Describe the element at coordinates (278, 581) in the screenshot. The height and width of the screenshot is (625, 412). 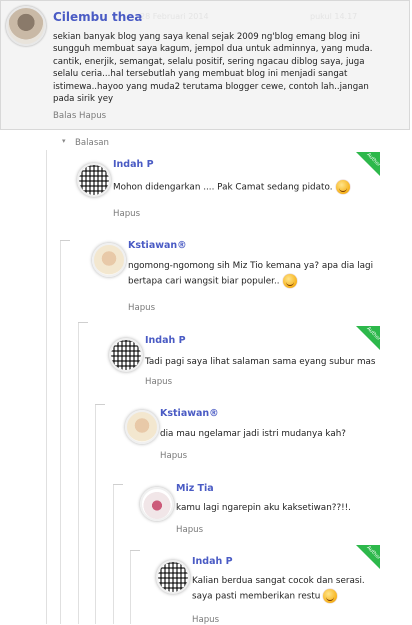
I see `reply-text-line: Kalian berdua sangat cocok dan serasi.` at that location.